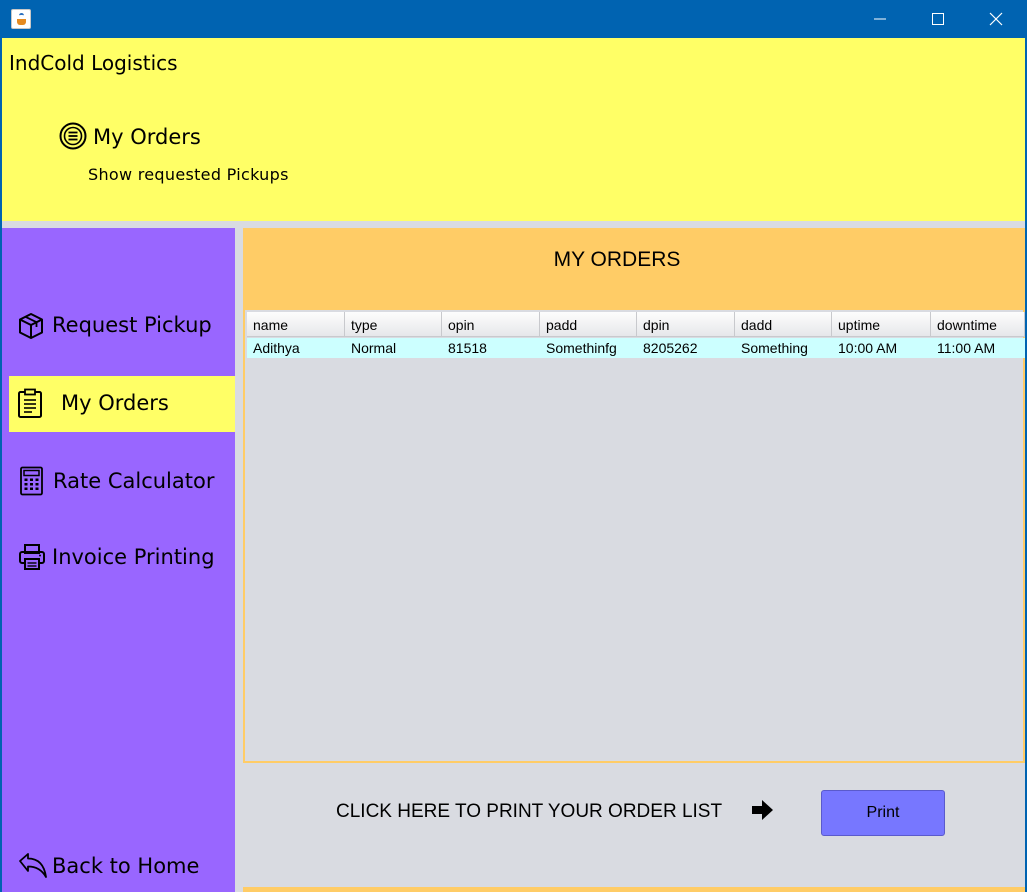 This screenshot has height=892, width=1027. I want to click on close-icon, so click(996, 19).